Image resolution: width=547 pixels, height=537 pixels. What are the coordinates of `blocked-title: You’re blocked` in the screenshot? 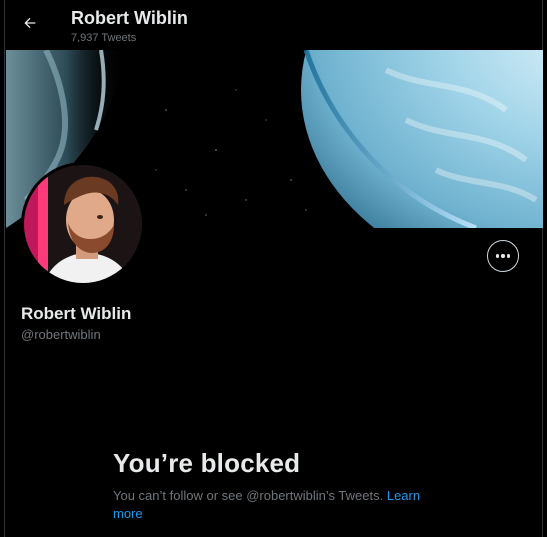 It's located at (207, 463).